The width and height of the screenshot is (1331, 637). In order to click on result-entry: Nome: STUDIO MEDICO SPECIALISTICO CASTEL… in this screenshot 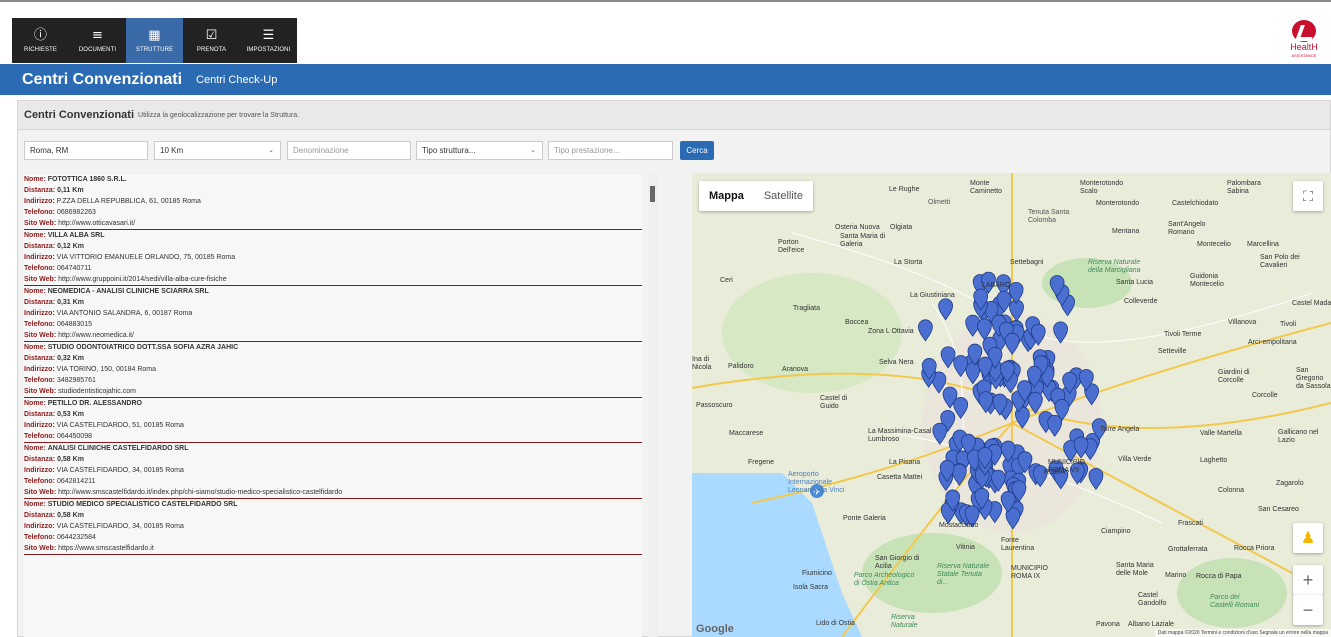, I will do `click(333, 527)`.